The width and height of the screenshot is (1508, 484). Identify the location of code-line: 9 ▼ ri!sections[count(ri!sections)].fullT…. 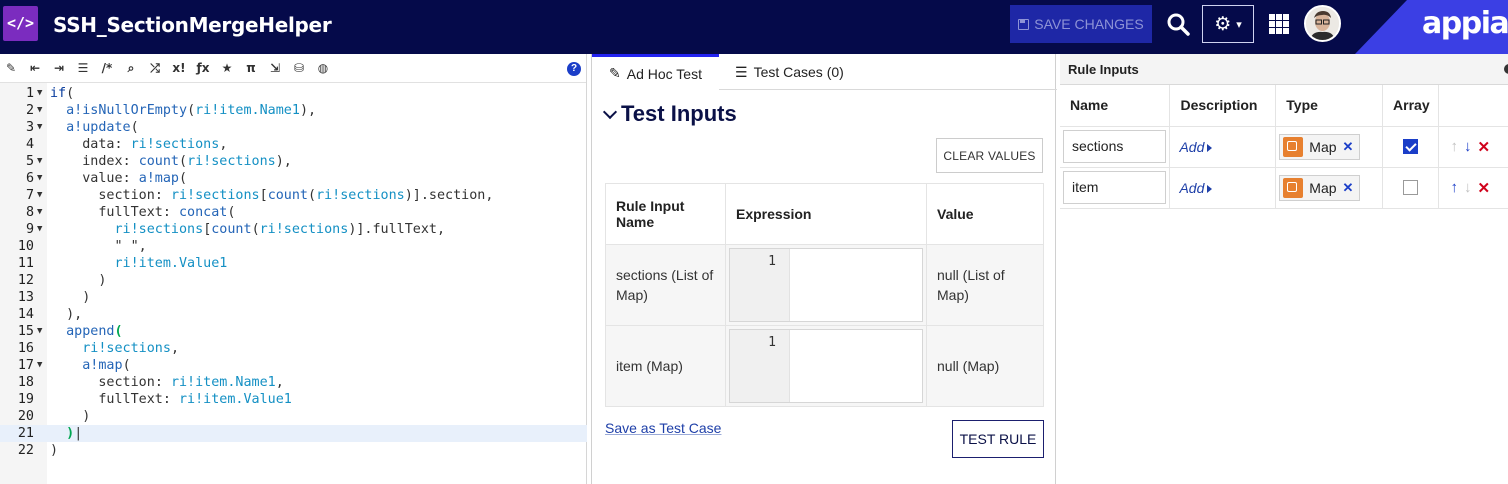
(293, 229).